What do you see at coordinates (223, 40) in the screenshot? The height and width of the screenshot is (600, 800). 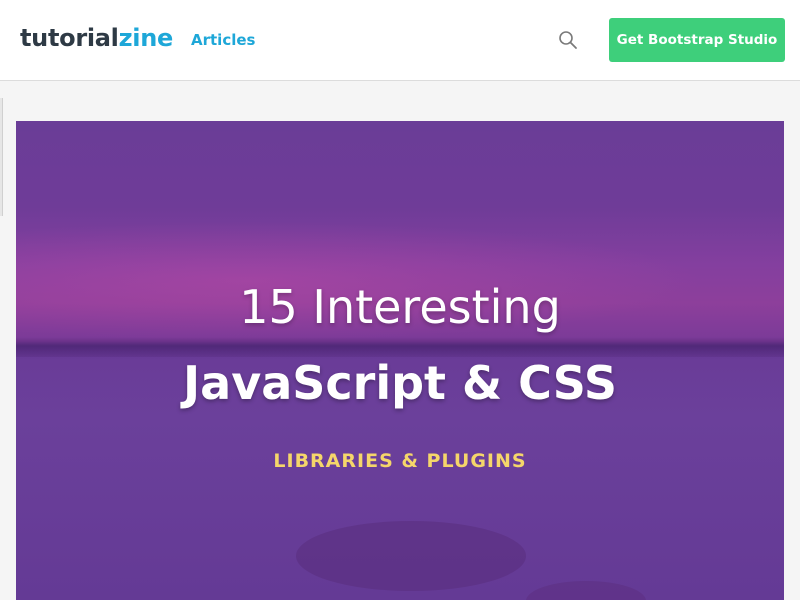 I see `nav-articles-link: Articles` at bounding box center [223, 40].